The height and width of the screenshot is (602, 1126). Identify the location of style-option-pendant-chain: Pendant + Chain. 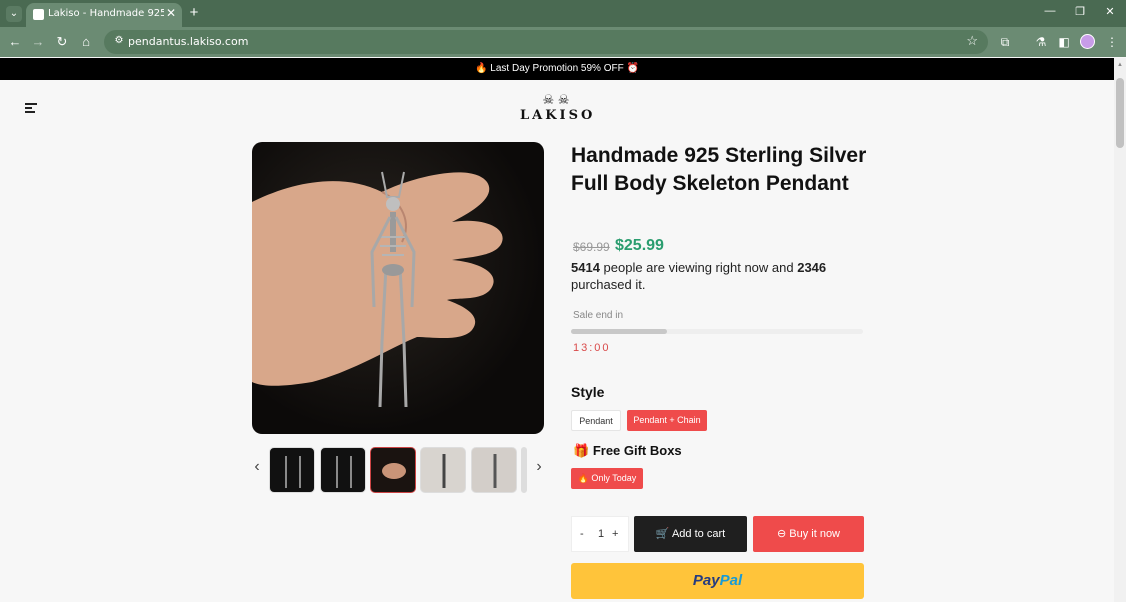
(667, 420).